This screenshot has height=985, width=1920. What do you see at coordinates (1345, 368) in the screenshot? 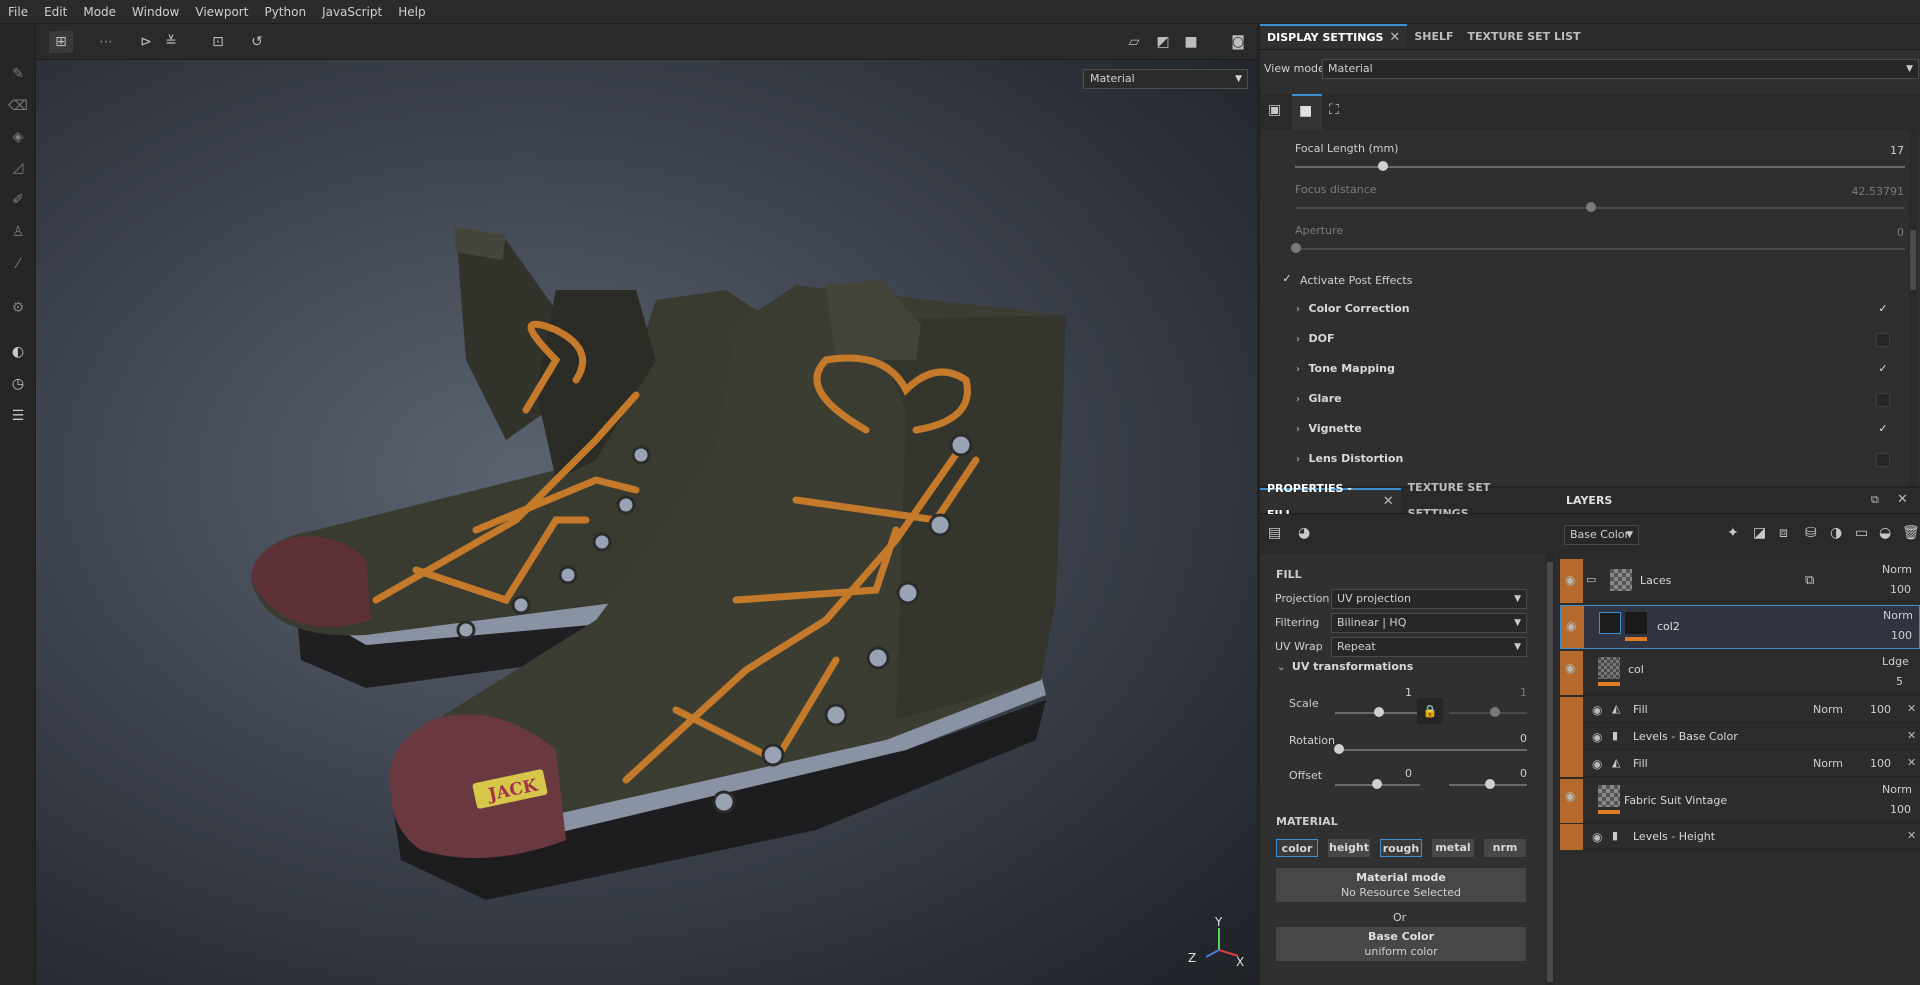
I see `effect-tone-mapping: › Tone Mapping` at bounding box center [1345, 368].